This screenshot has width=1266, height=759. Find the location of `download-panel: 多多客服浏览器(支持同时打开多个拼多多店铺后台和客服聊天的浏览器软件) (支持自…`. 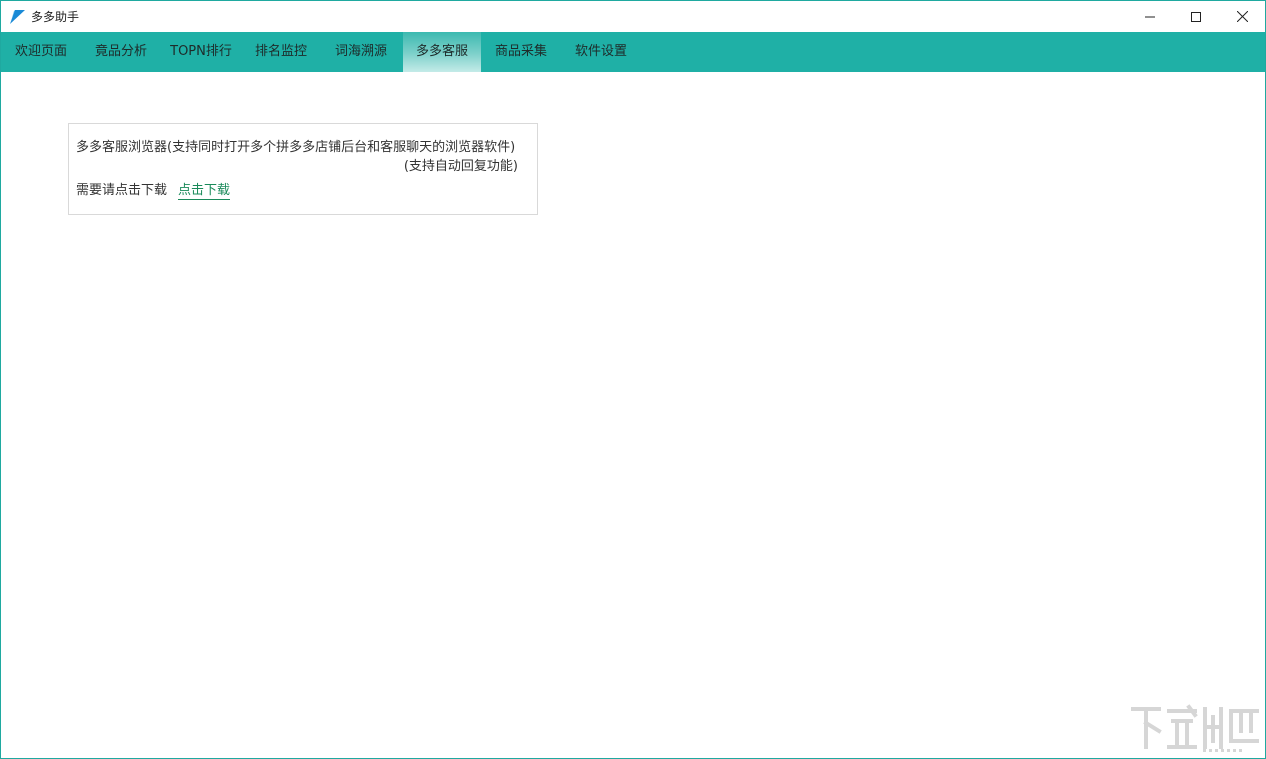

download-panel: 多多客服浏览器(支持同时打开多个拼多多店铺后台和客服聊天的浏览器软件) (支持自… is located at coordinates (303, 169).